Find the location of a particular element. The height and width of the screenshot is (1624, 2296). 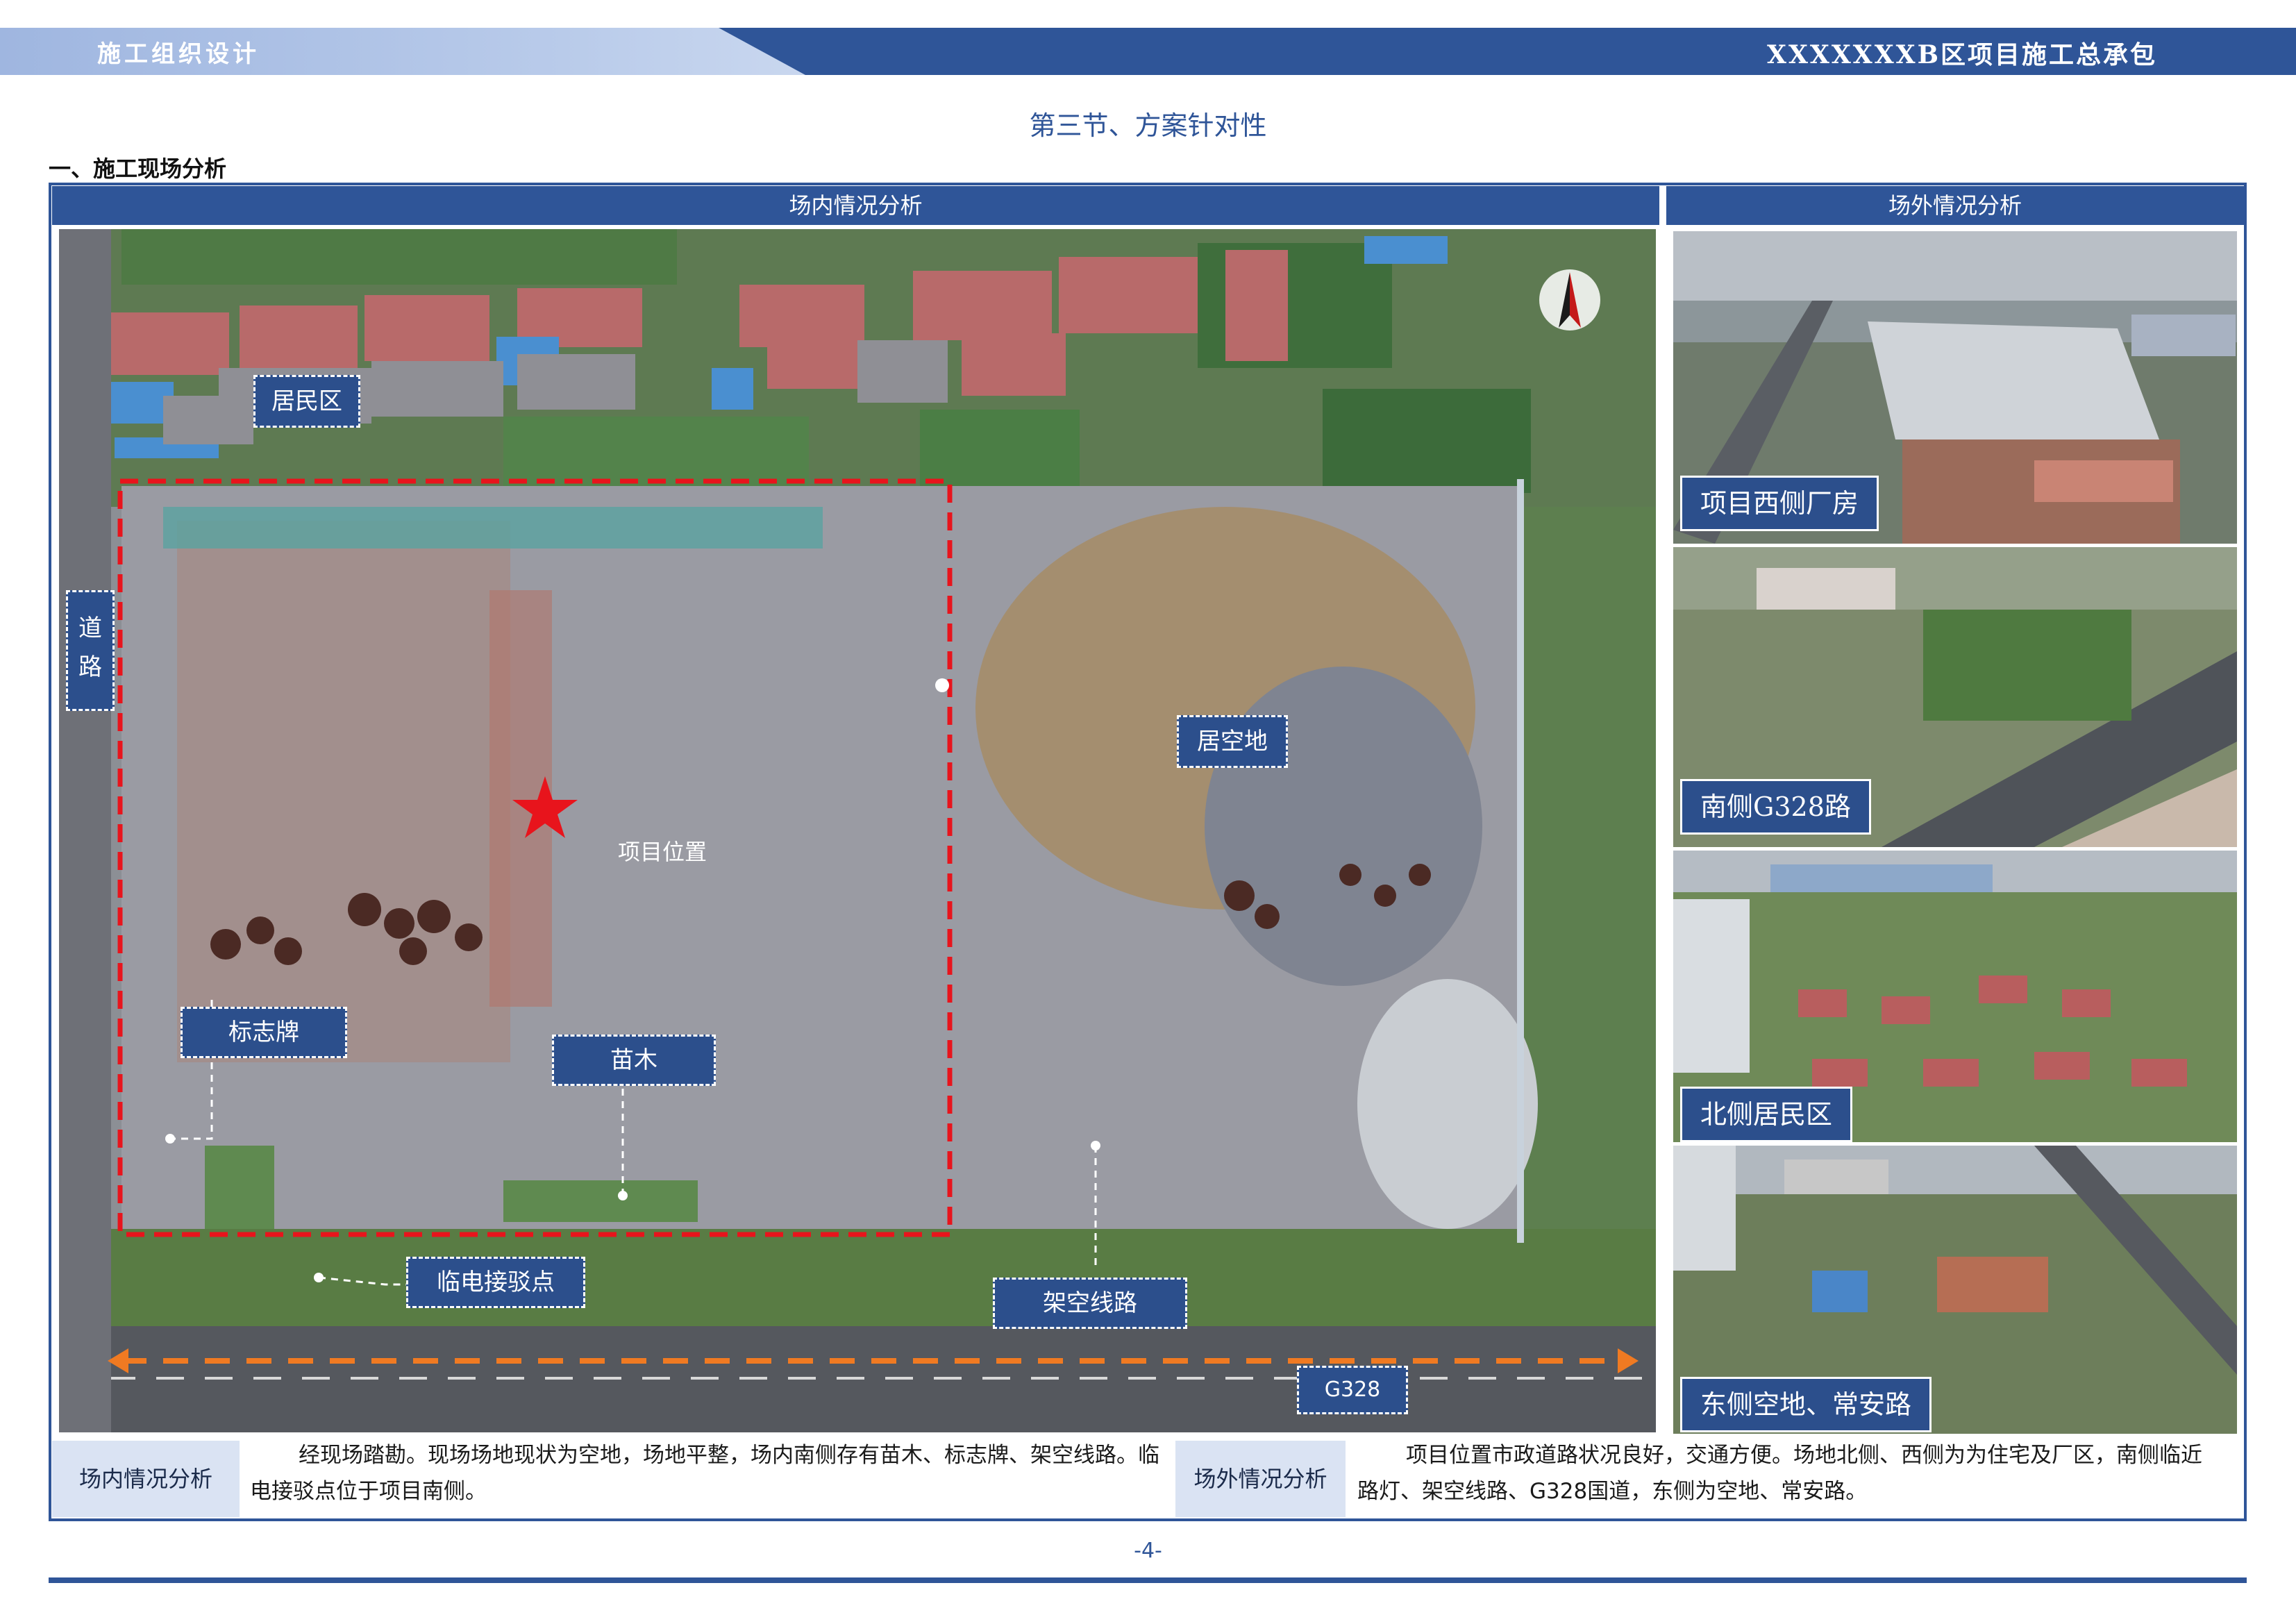

photo-south-g328: 南侧G328路 is located at coordinates (1955, 697).